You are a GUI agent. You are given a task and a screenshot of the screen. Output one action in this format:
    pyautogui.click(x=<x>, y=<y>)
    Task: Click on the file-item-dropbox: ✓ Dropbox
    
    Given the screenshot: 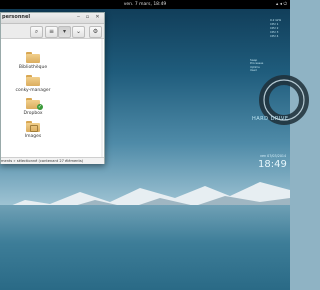 What is the action you would take?
    pyautogui.click(x=33, y=107)
    